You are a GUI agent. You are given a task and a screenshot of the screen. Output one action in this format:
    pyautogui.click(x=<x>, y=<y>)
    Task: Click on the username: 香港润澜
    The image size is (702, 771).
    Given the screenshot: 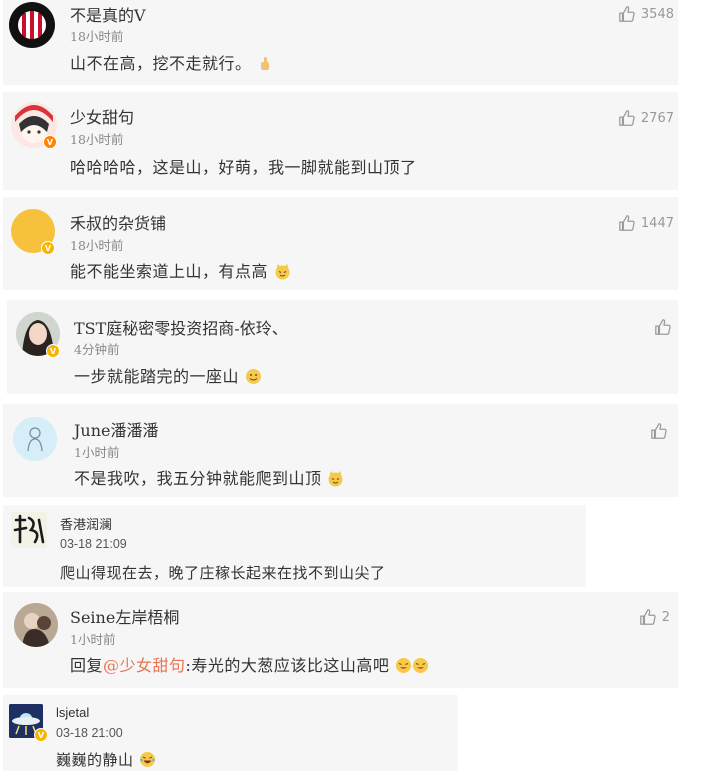 What is the action you would take?
    pyautogui.click(x=86, y=523)
    